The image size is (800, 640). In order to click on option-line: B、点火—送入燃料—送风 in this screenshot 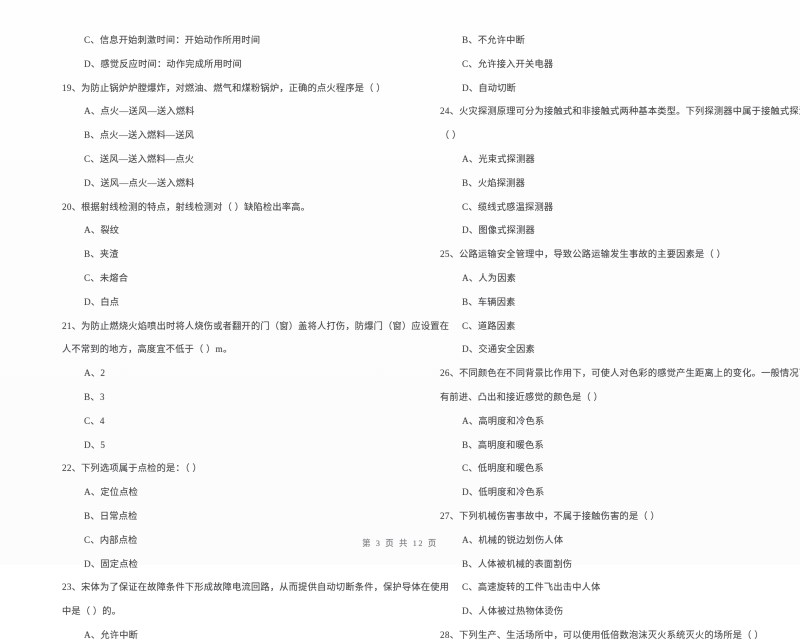, I will do `click(139, 135)`.